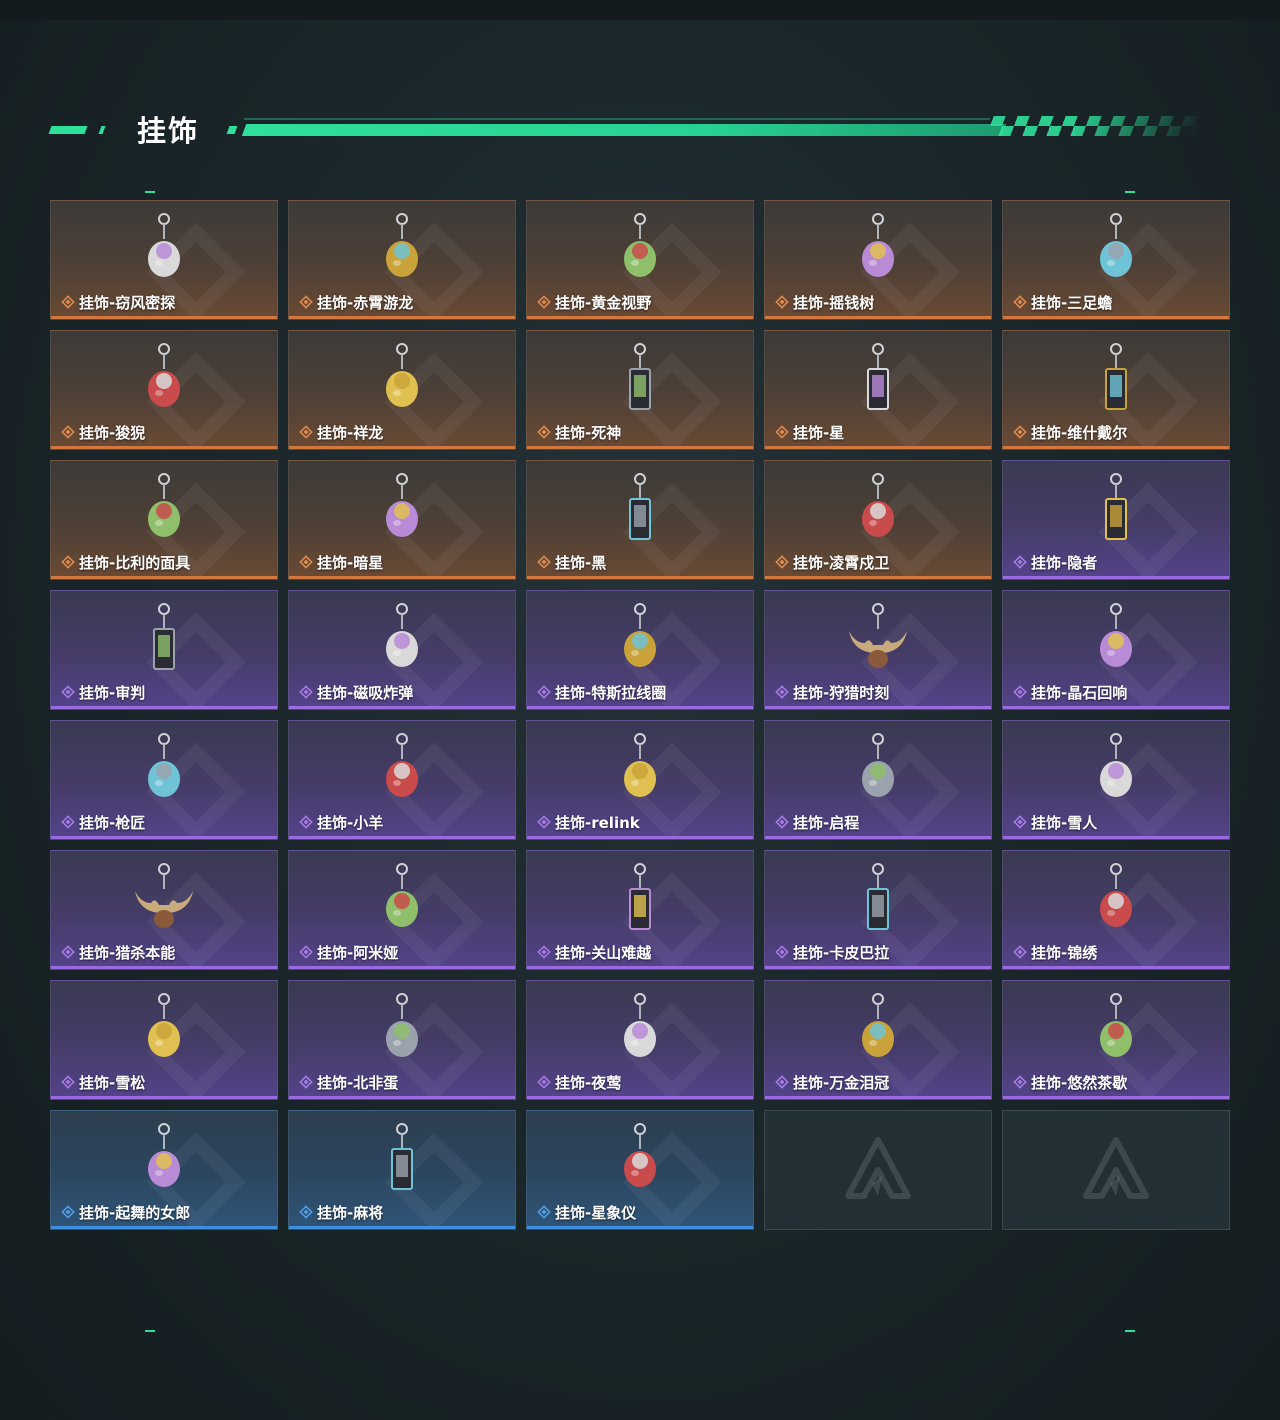 The height and width of the screenshot is (1420, 1280). Describe the element at coordinates (1079, 1082) in the screenshot. I see `charm-name: 挂饰-悠然茶歇` at that location.